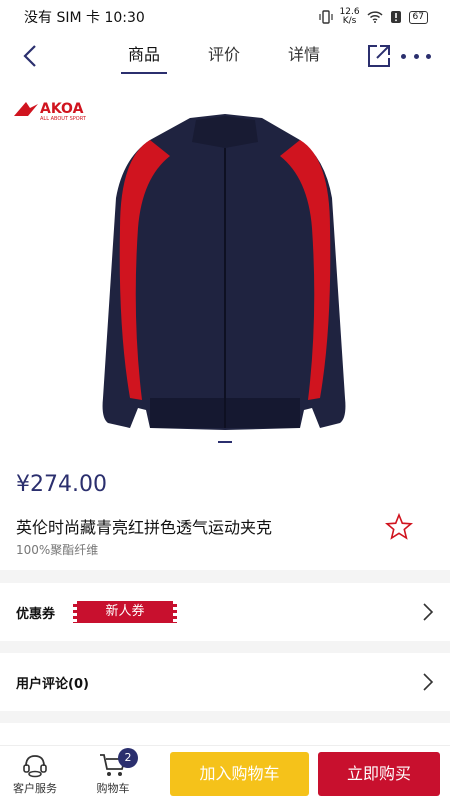 The height and width of the screenshot is (800, 450). I want to click on bottom-action-bar: 客户服务 购物车 2 加入购物车 立即购买, so click(225, 772).